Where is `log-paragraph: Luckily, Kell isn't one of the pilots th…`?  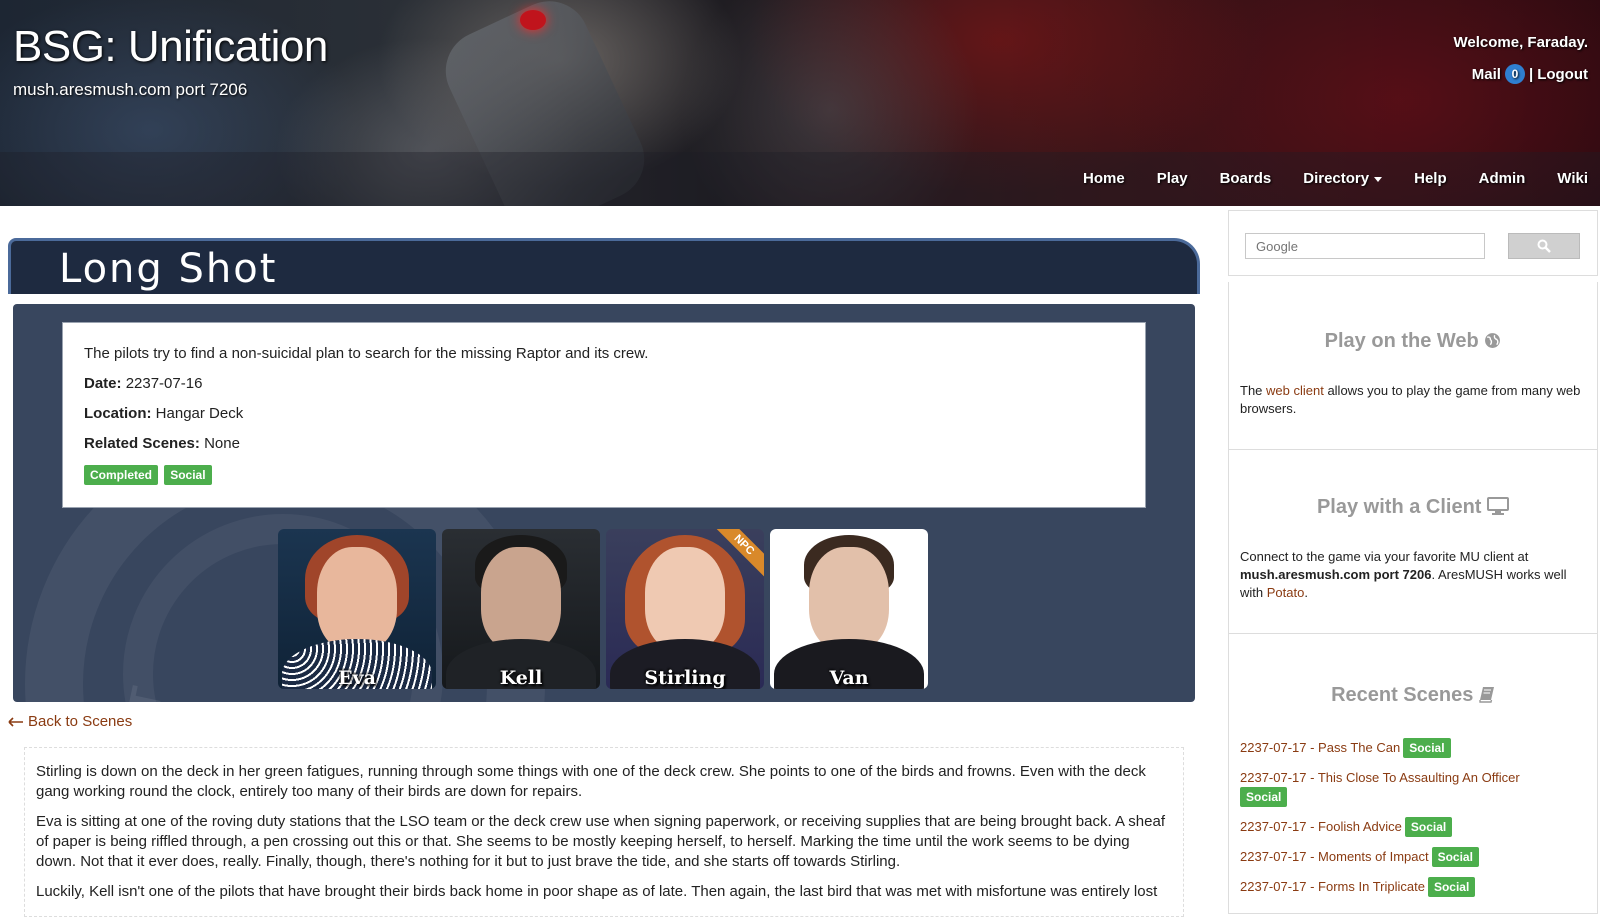
log-paragraph: Luckily, Kell isn't one of the pilots th… is located at coordinates (597, 891).